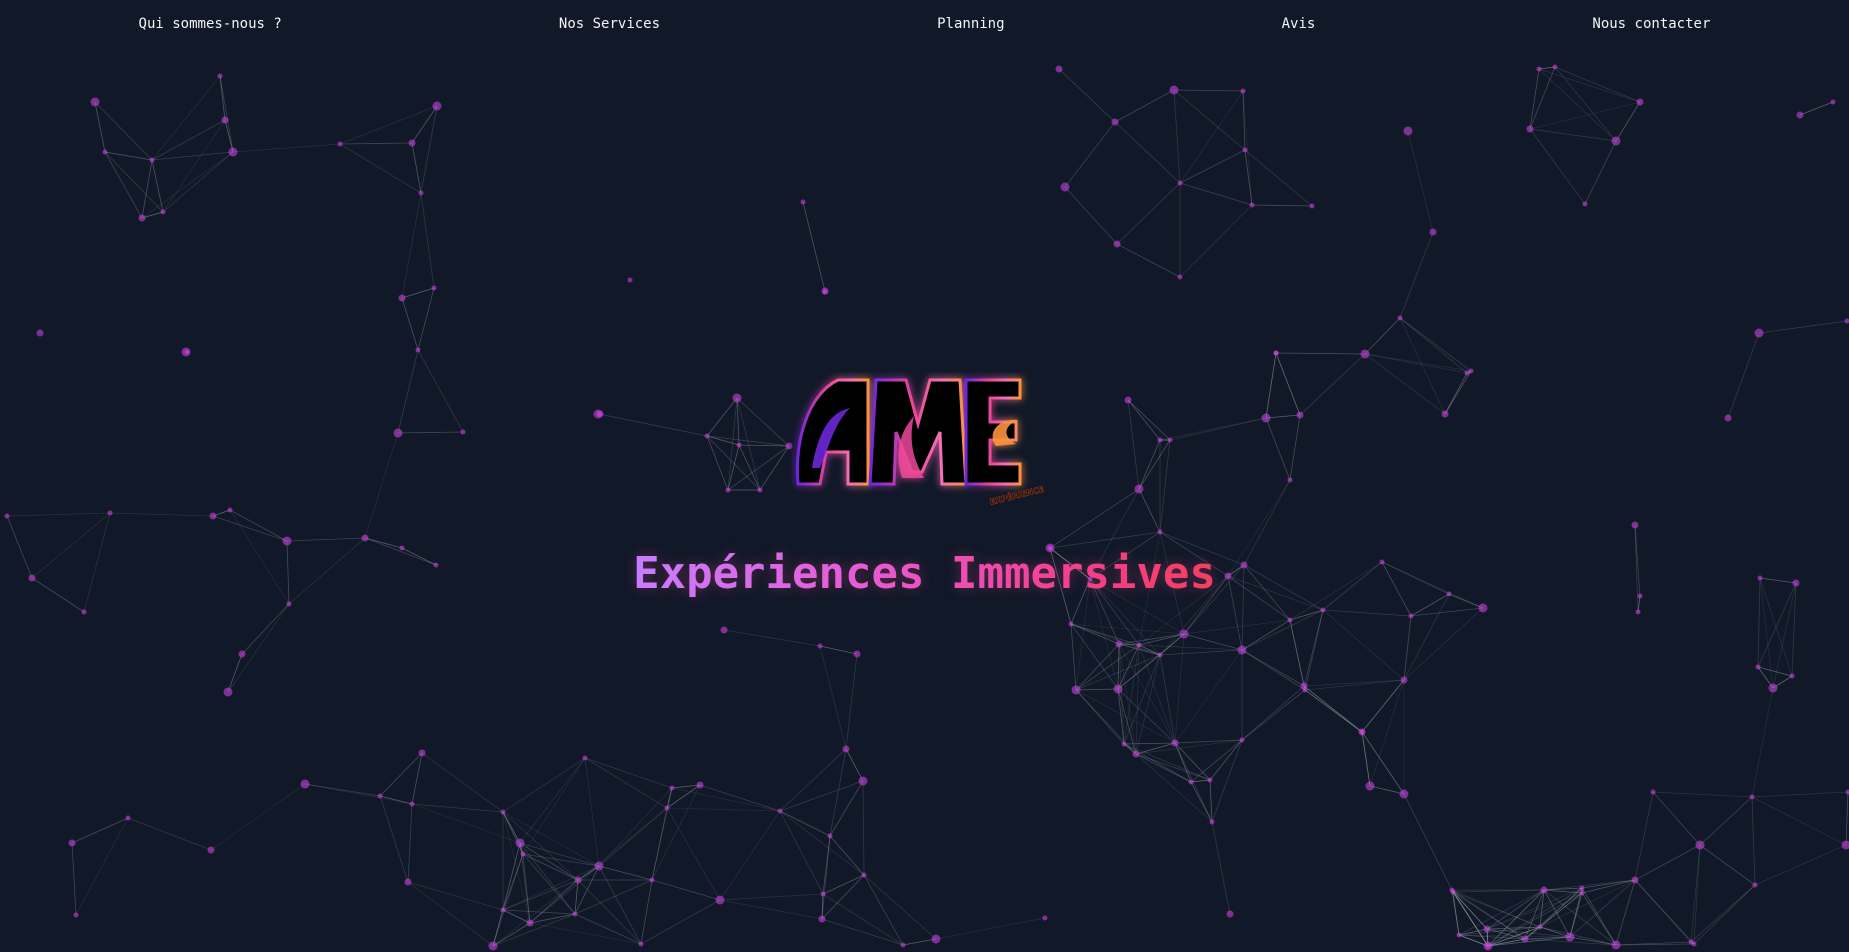 The image size is (1849, 952). What do you see at coordinates (210, 24) in the screenshot?
I see `nav-link-qui-sommes-nous: Qui sommes-nous ?` at bounding box center [210, 24].